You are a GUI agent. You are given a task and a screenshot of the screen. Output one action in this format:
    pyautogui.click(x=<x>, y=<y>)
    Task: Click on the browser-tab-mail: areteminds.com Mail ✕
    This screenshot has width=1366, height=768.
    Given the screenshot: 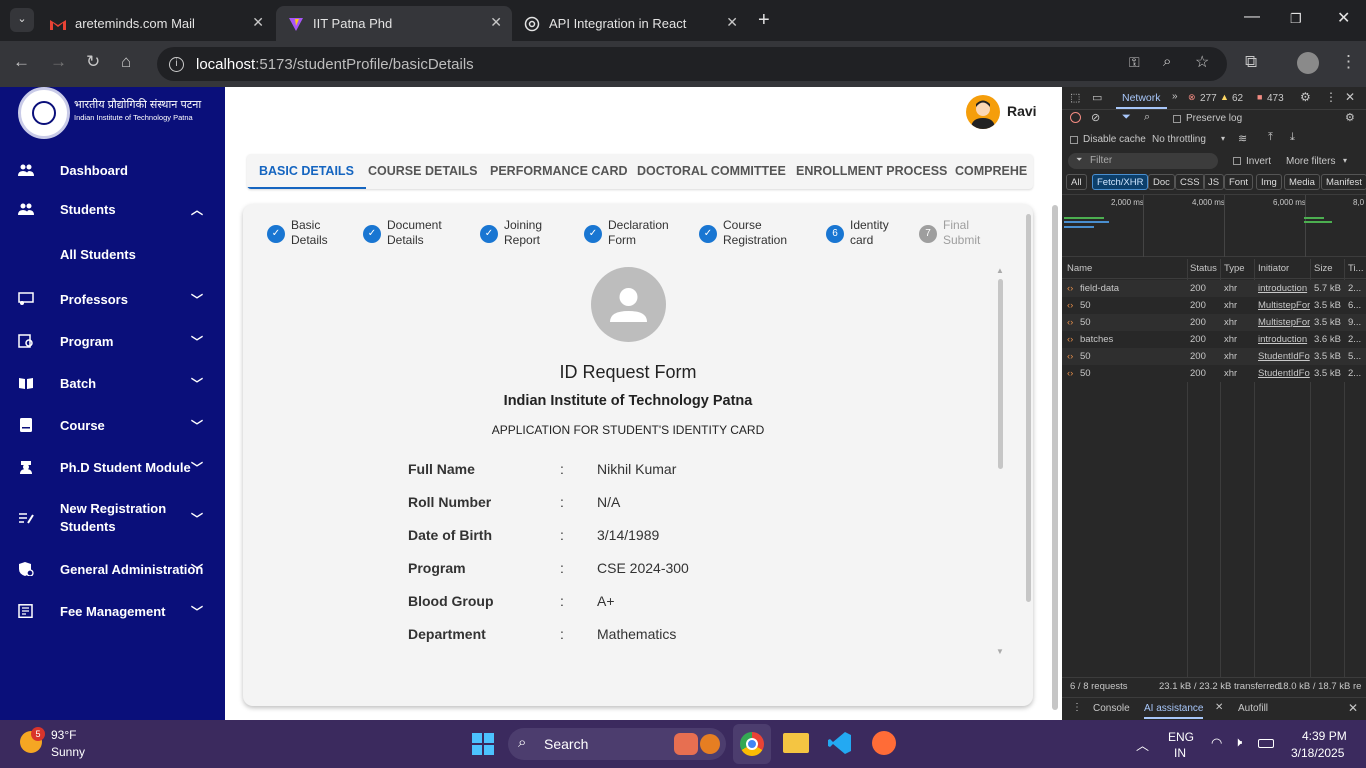 What is the action you would take?
    pyautogui.click(x=156, y=23)
    